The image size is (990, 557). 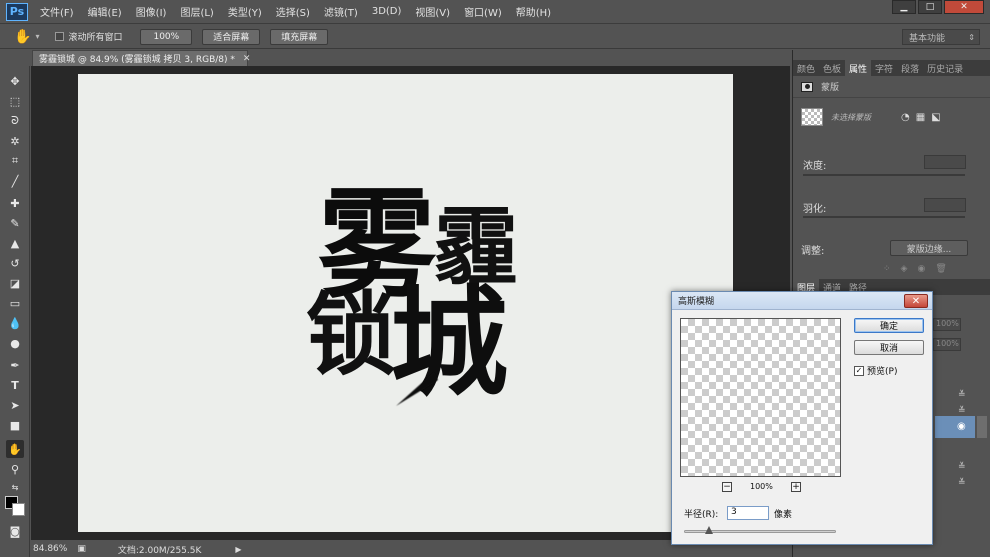 I want to click on close-icon: ✕, so click(x=964, y=7).